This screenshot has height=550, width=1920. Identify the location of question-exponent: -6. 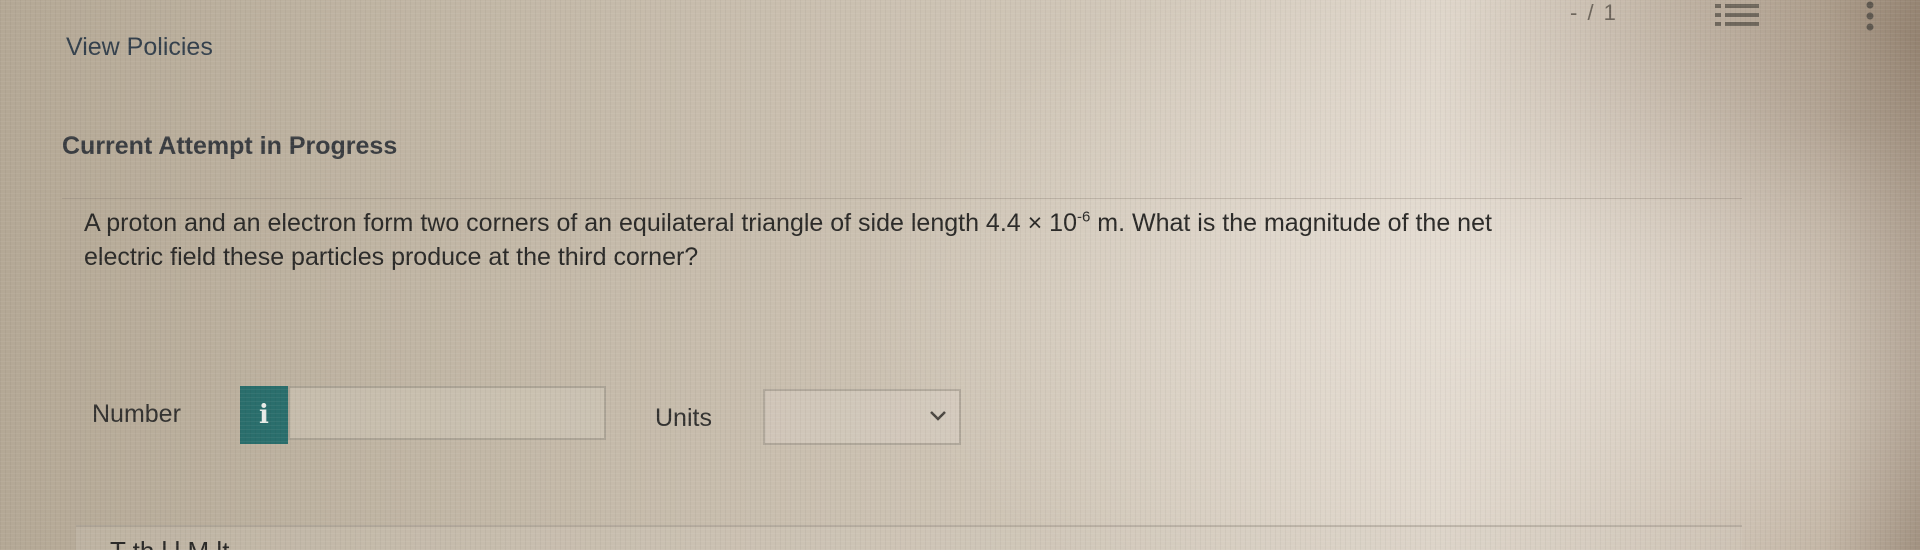
(1083, 217).